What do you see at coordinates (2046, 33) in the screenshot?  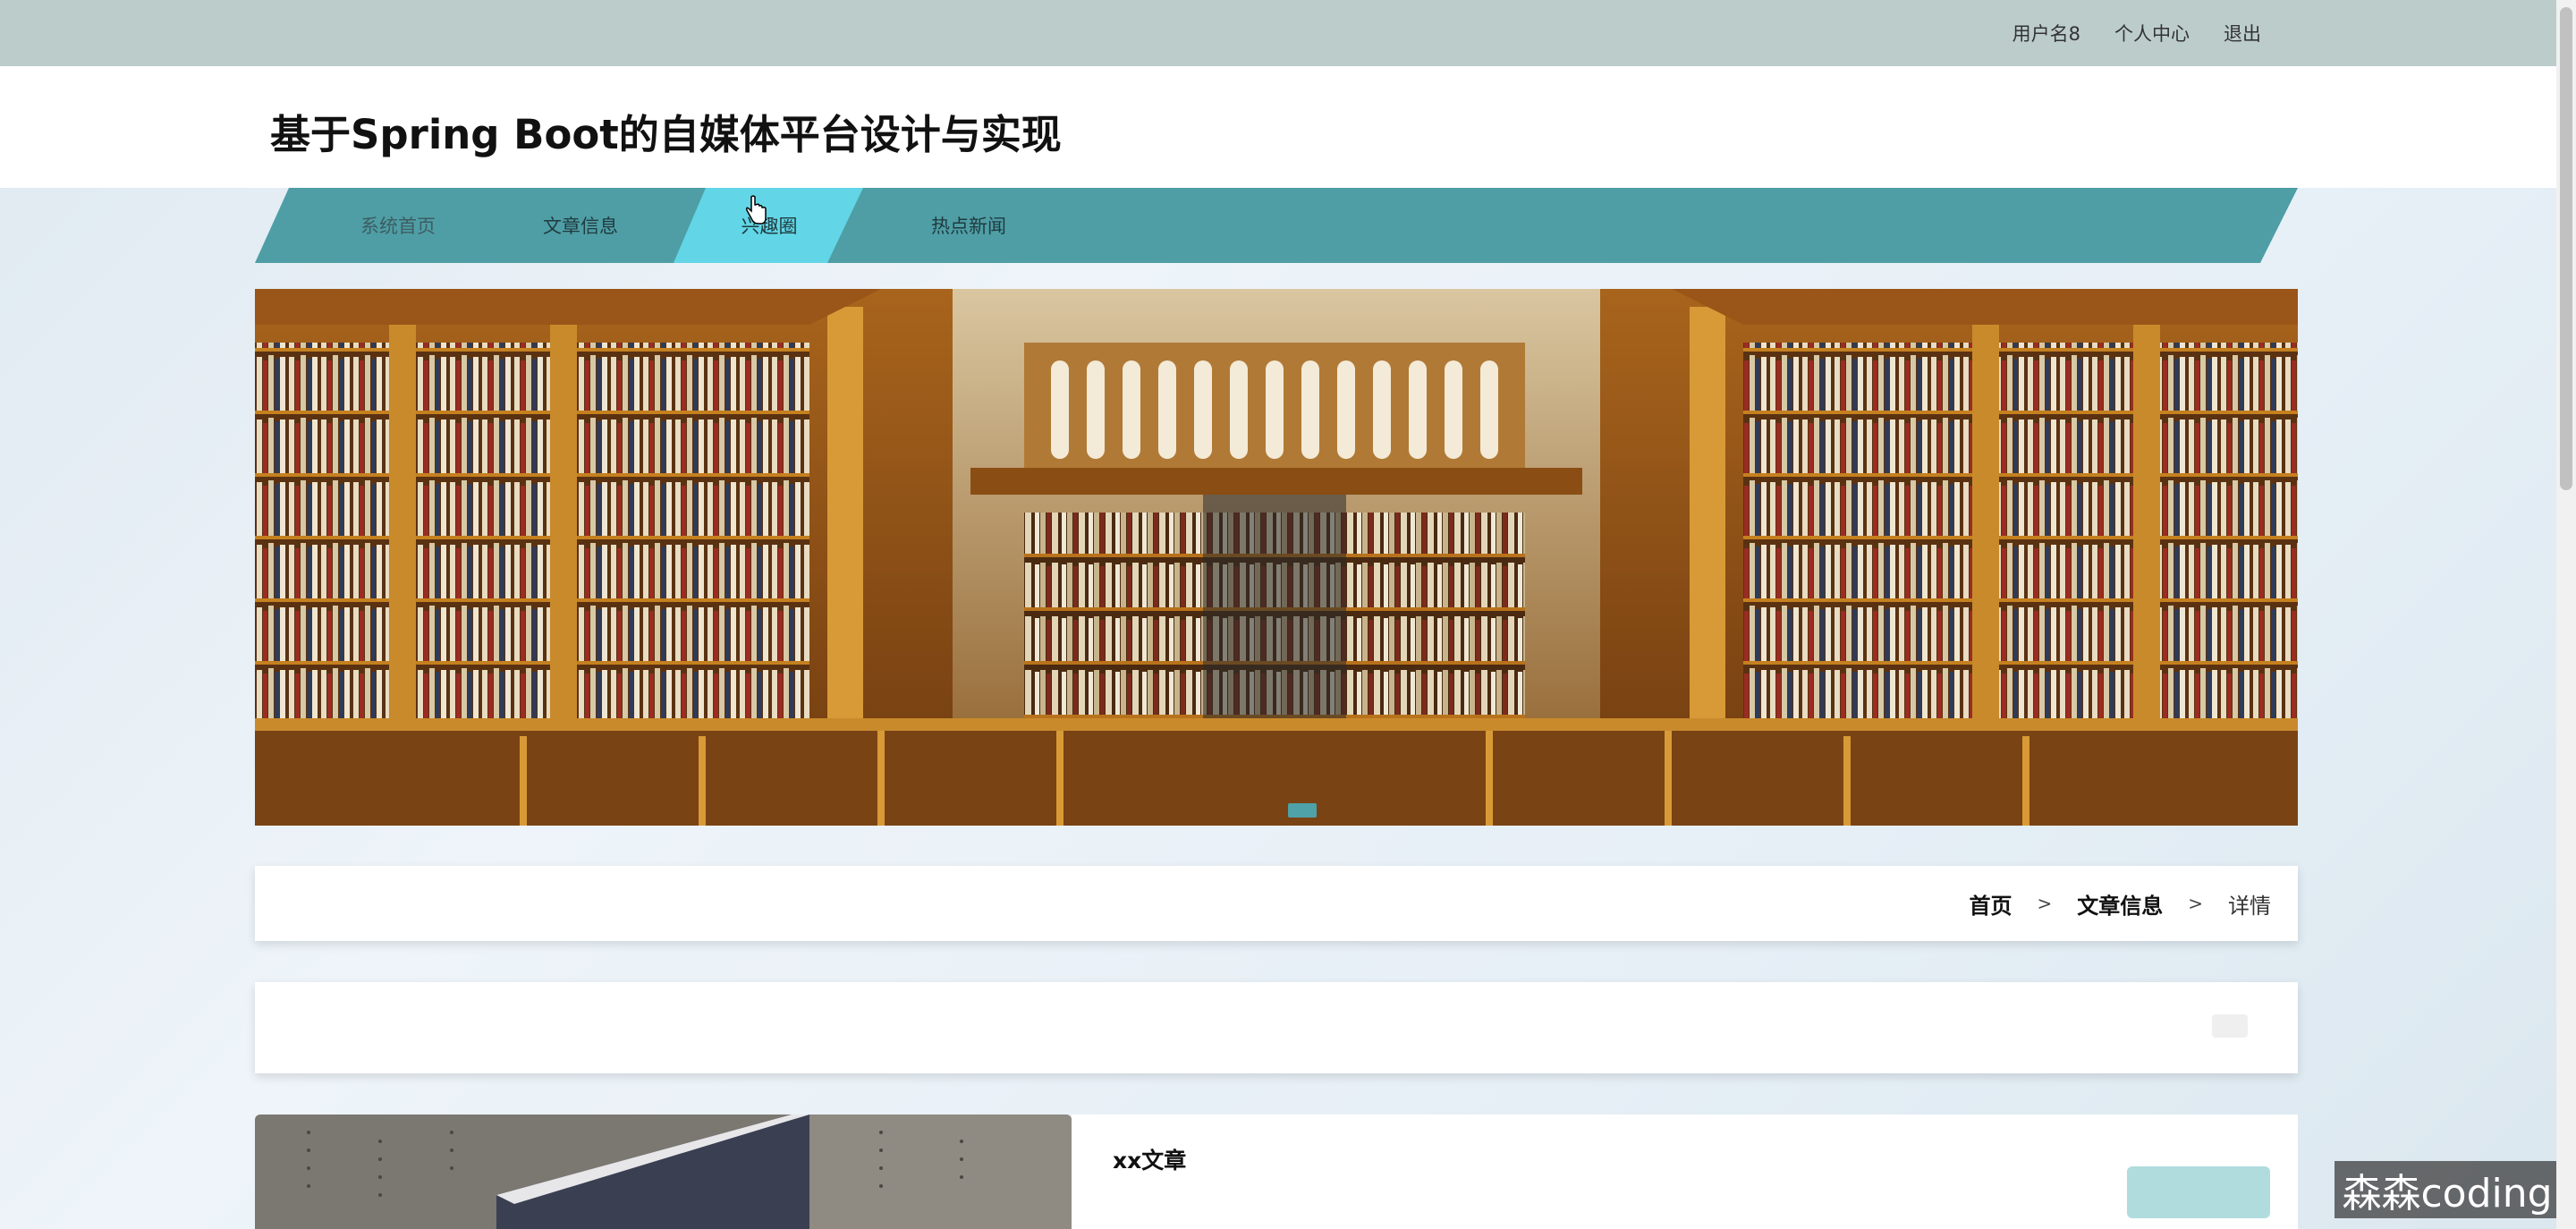 I see `username-link: 用户名8` at bounding box center [2046, 33].